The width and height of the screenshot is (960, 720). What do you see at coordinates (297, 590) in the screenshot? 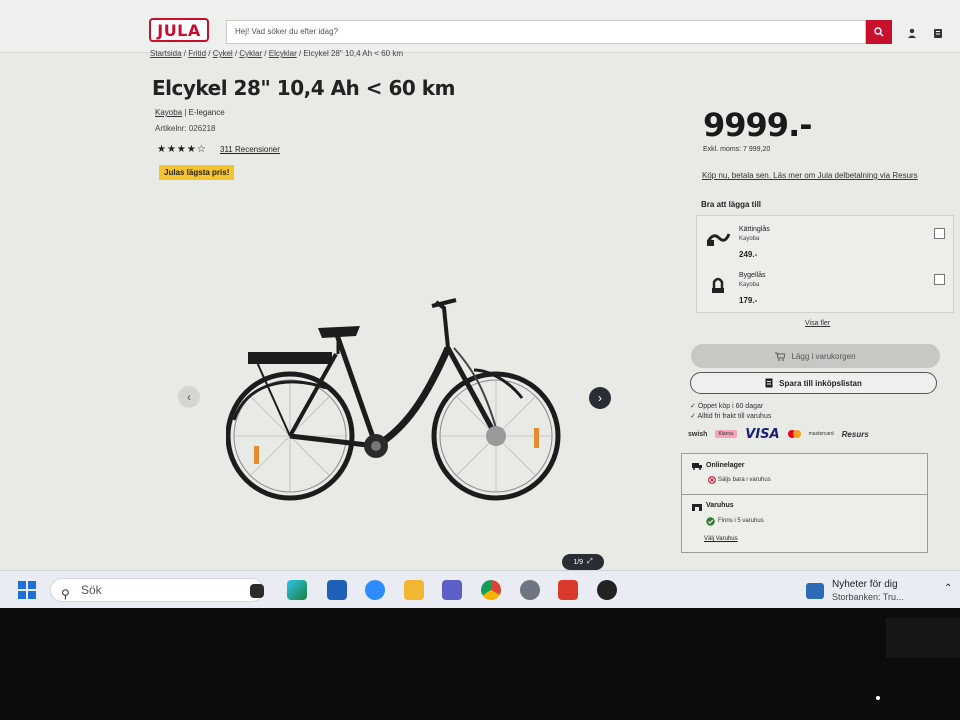
I see `edge-icon` at bounding box center [297, 590].